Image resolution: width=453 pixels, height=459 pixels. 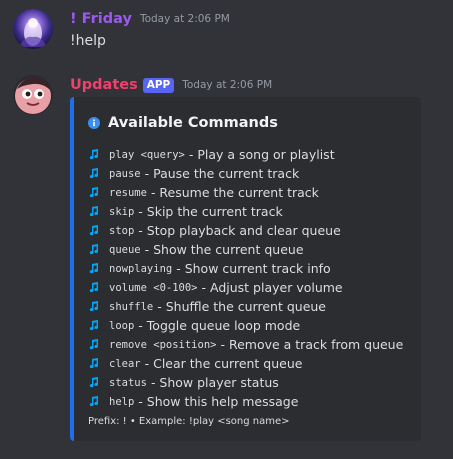 What do you see at coordinates (189, 421) in the screenshot?
I see `embed-footer: Prefix: ! • Example: !play <song name>` at bounding box center [189, 421].